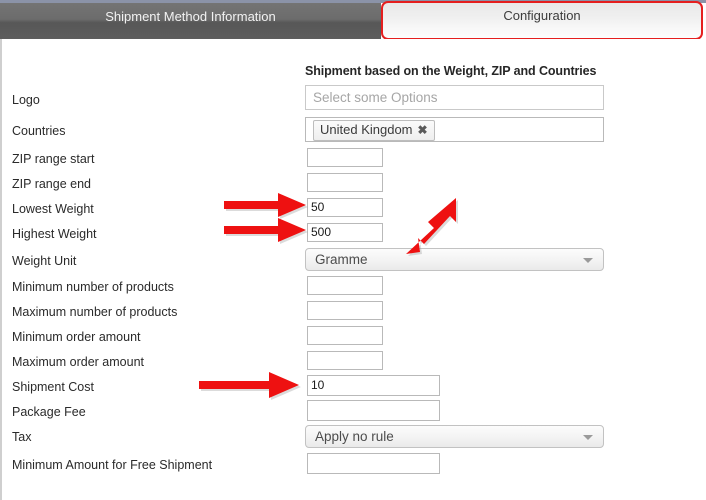 The height and width of the screenshot is (500, 706). I want to click on label-minimum-order-amount: Minimum order amount, so click(76, 337).